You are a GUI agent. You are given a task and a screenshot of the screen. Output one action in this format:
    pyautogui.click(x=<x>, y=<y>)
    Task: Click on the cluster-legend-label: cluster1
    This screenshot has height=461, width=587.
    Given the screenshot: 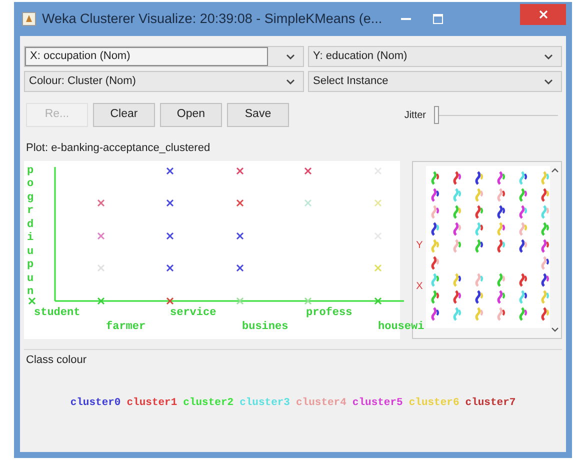 What is the action you would take?
    pyautogui.click(x=152, y=403)
    